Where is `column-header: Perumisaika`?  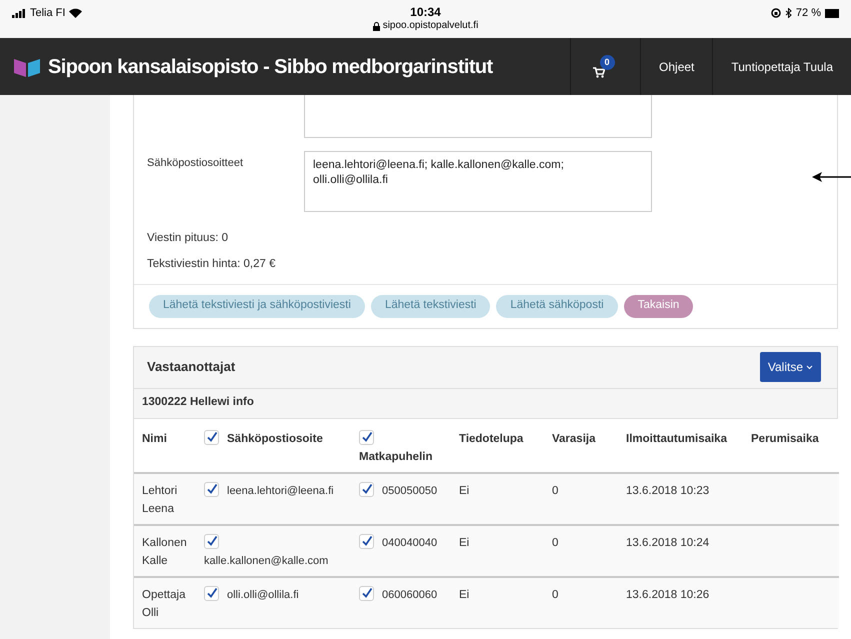
column-header: Perumisaika is located at coordinates (791, 445).